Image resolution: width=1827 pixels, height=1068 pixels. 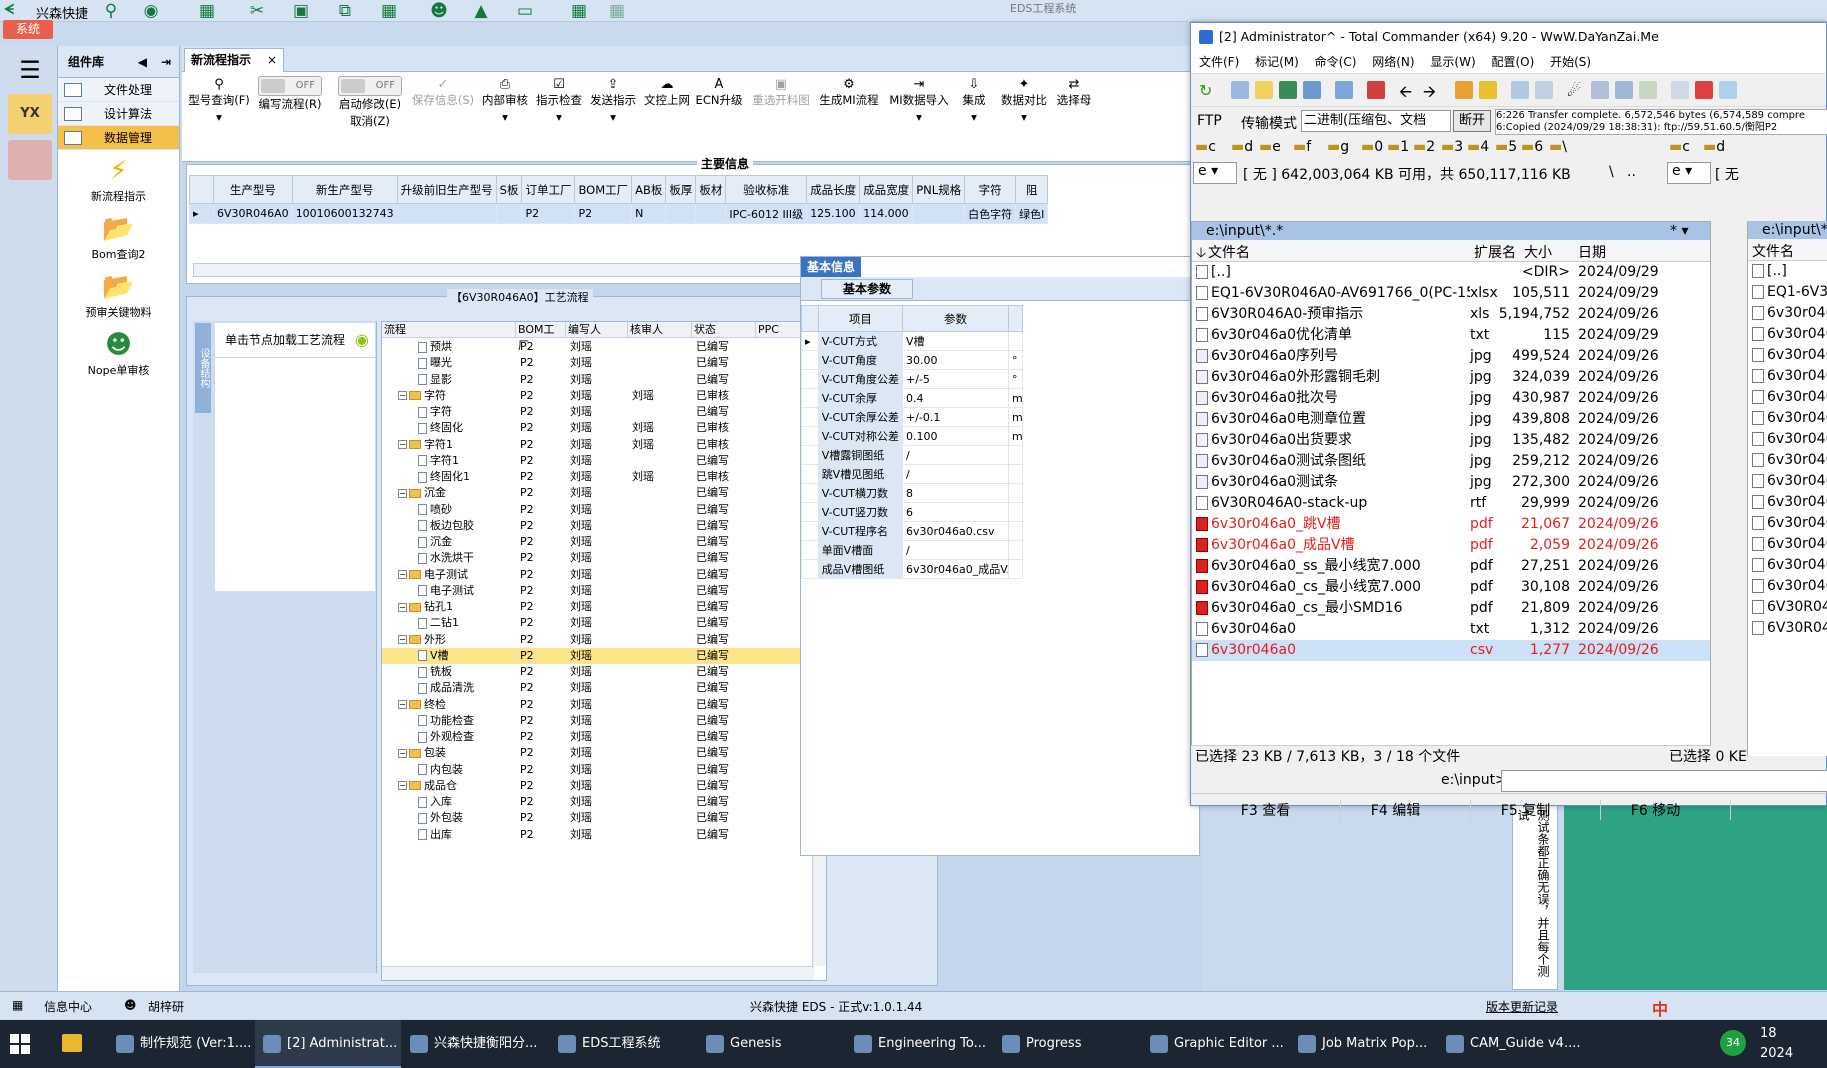 I want to click on column-header: 板厚, so click(x=681, y=189).